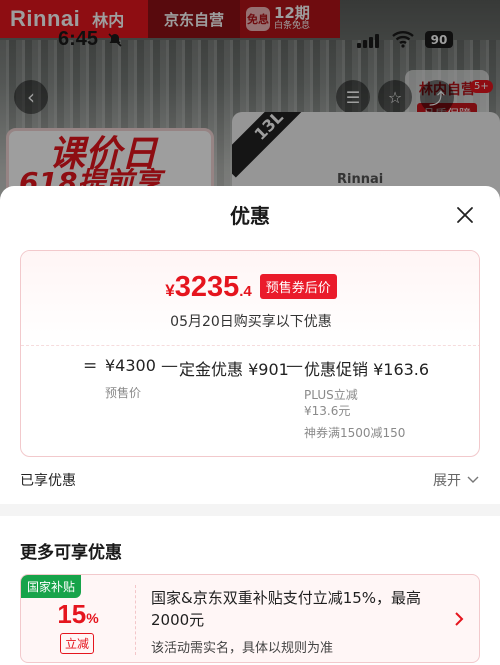 This screenshot has height=665, width=500. I want to click on price-integer: 3235, so click(207, 287).